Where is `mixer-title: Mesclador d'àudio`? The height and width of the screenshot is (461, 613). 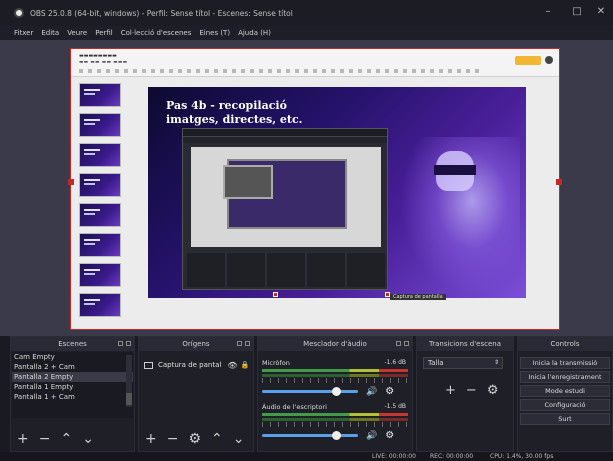 mixer-title: Mesclador d'àudio is located at coordinates (335, 344).